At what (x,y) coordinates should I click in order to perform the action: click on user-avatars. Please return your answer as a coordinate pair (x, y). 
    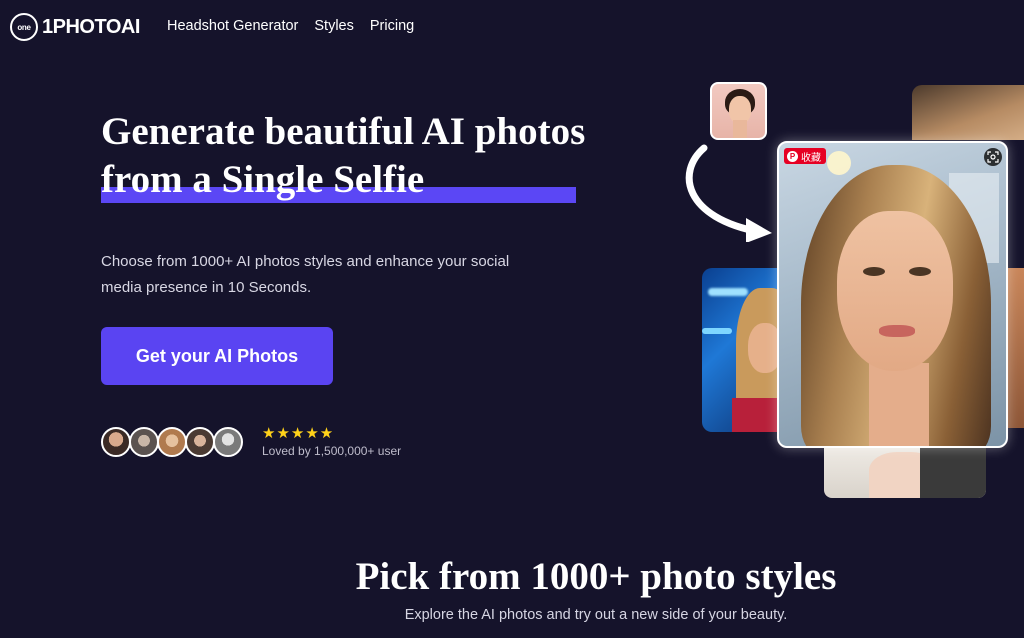
    Looking at the image, I should click on (172, 442).